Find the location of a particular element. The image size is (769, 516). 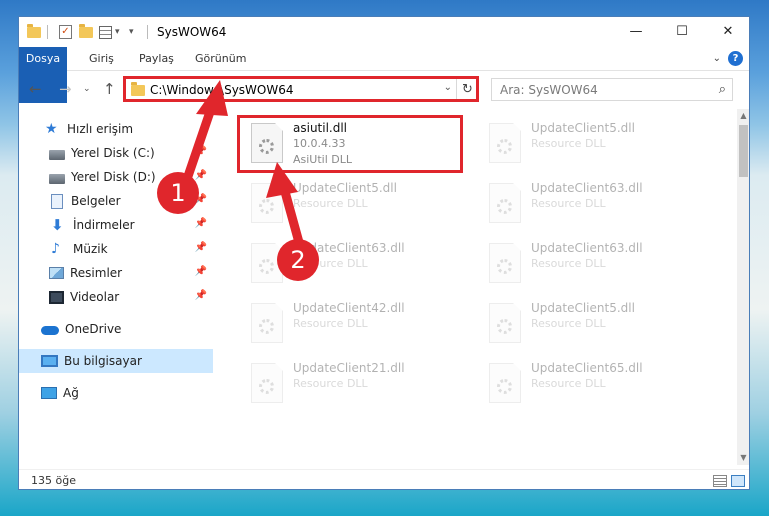

sidebar-item-disk-c: Yerel Disk (C:) 📌 is located at coordinates (116, 153).